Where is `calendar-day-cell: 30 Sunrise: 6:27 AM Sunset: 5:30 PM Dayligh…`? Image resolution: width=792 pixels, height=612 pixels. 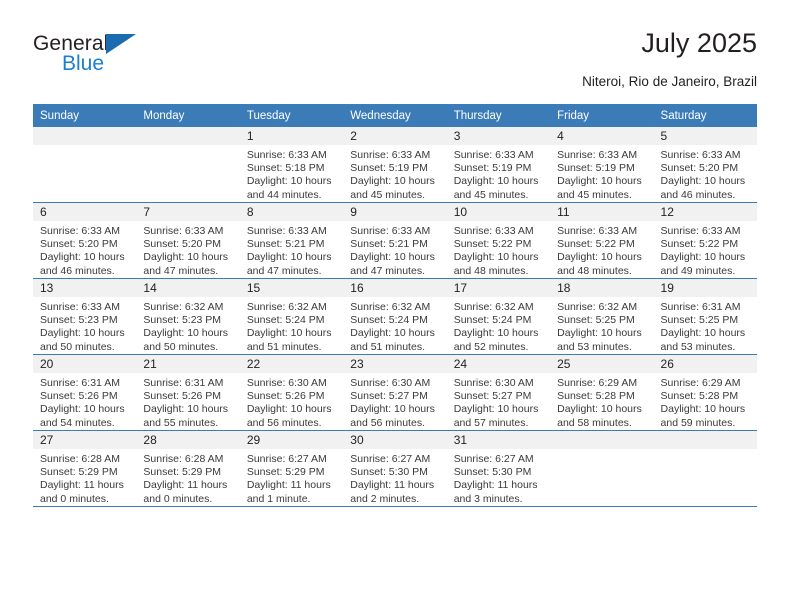
calendar-day-cell: 30 Sunrise: 6:27 AM Sunset: 5:30 PM Dayligh… is located at coordinates (395, 468).